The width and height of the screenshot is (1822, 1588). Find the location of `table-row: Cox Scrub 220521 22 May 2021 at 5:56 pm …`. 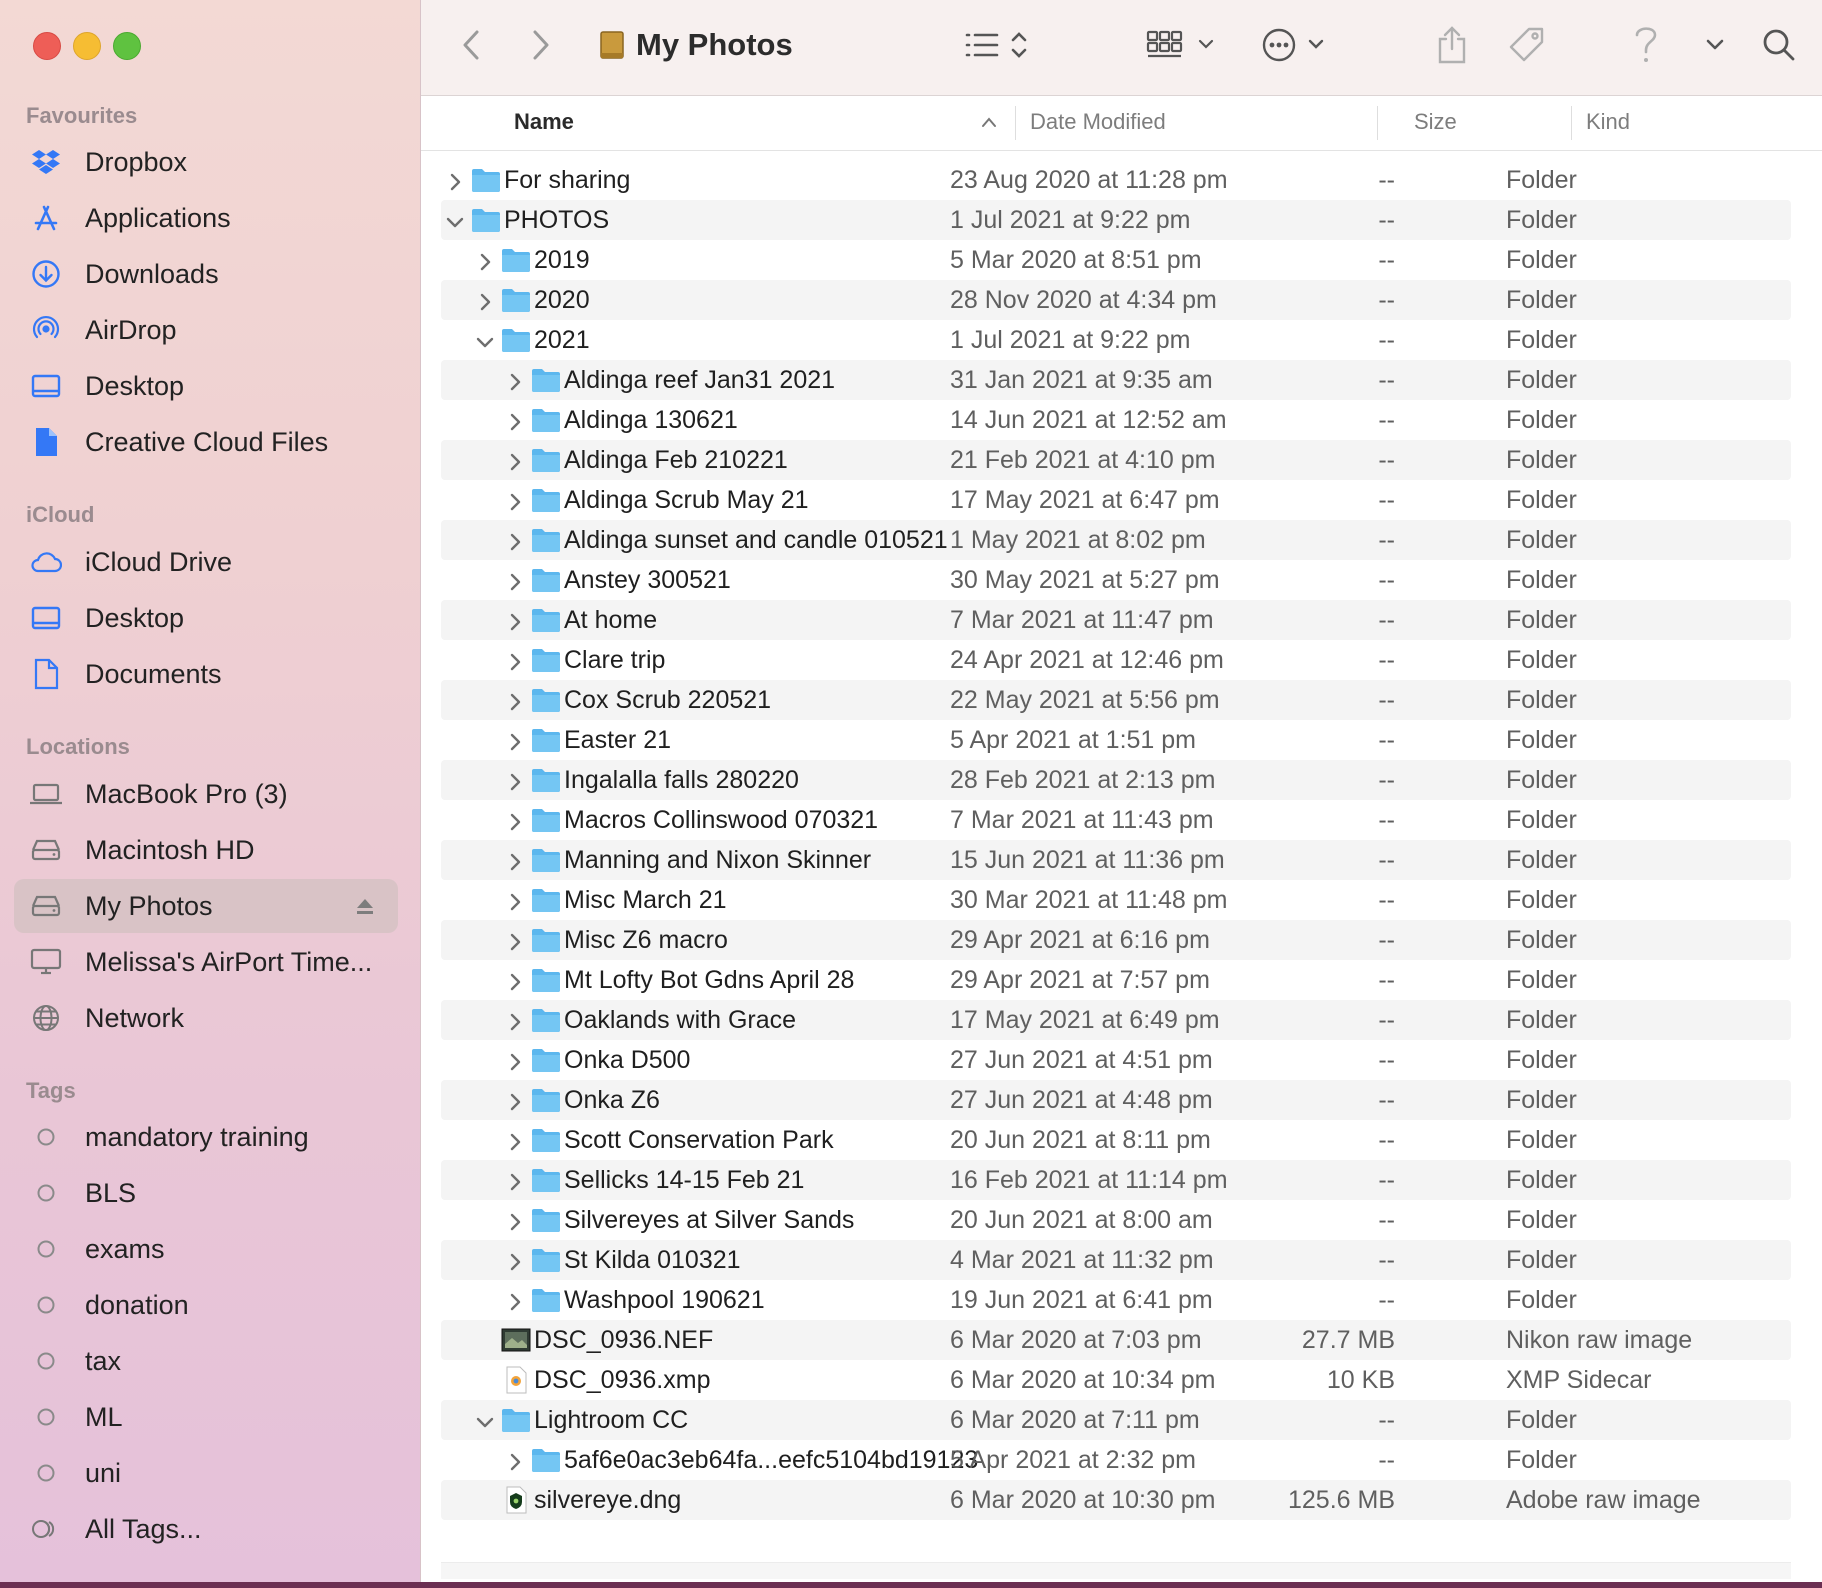

table-row: Cox Scrub 220521 22 May 2021 at 5:56 pm … is located at coordinates (1116, 700).